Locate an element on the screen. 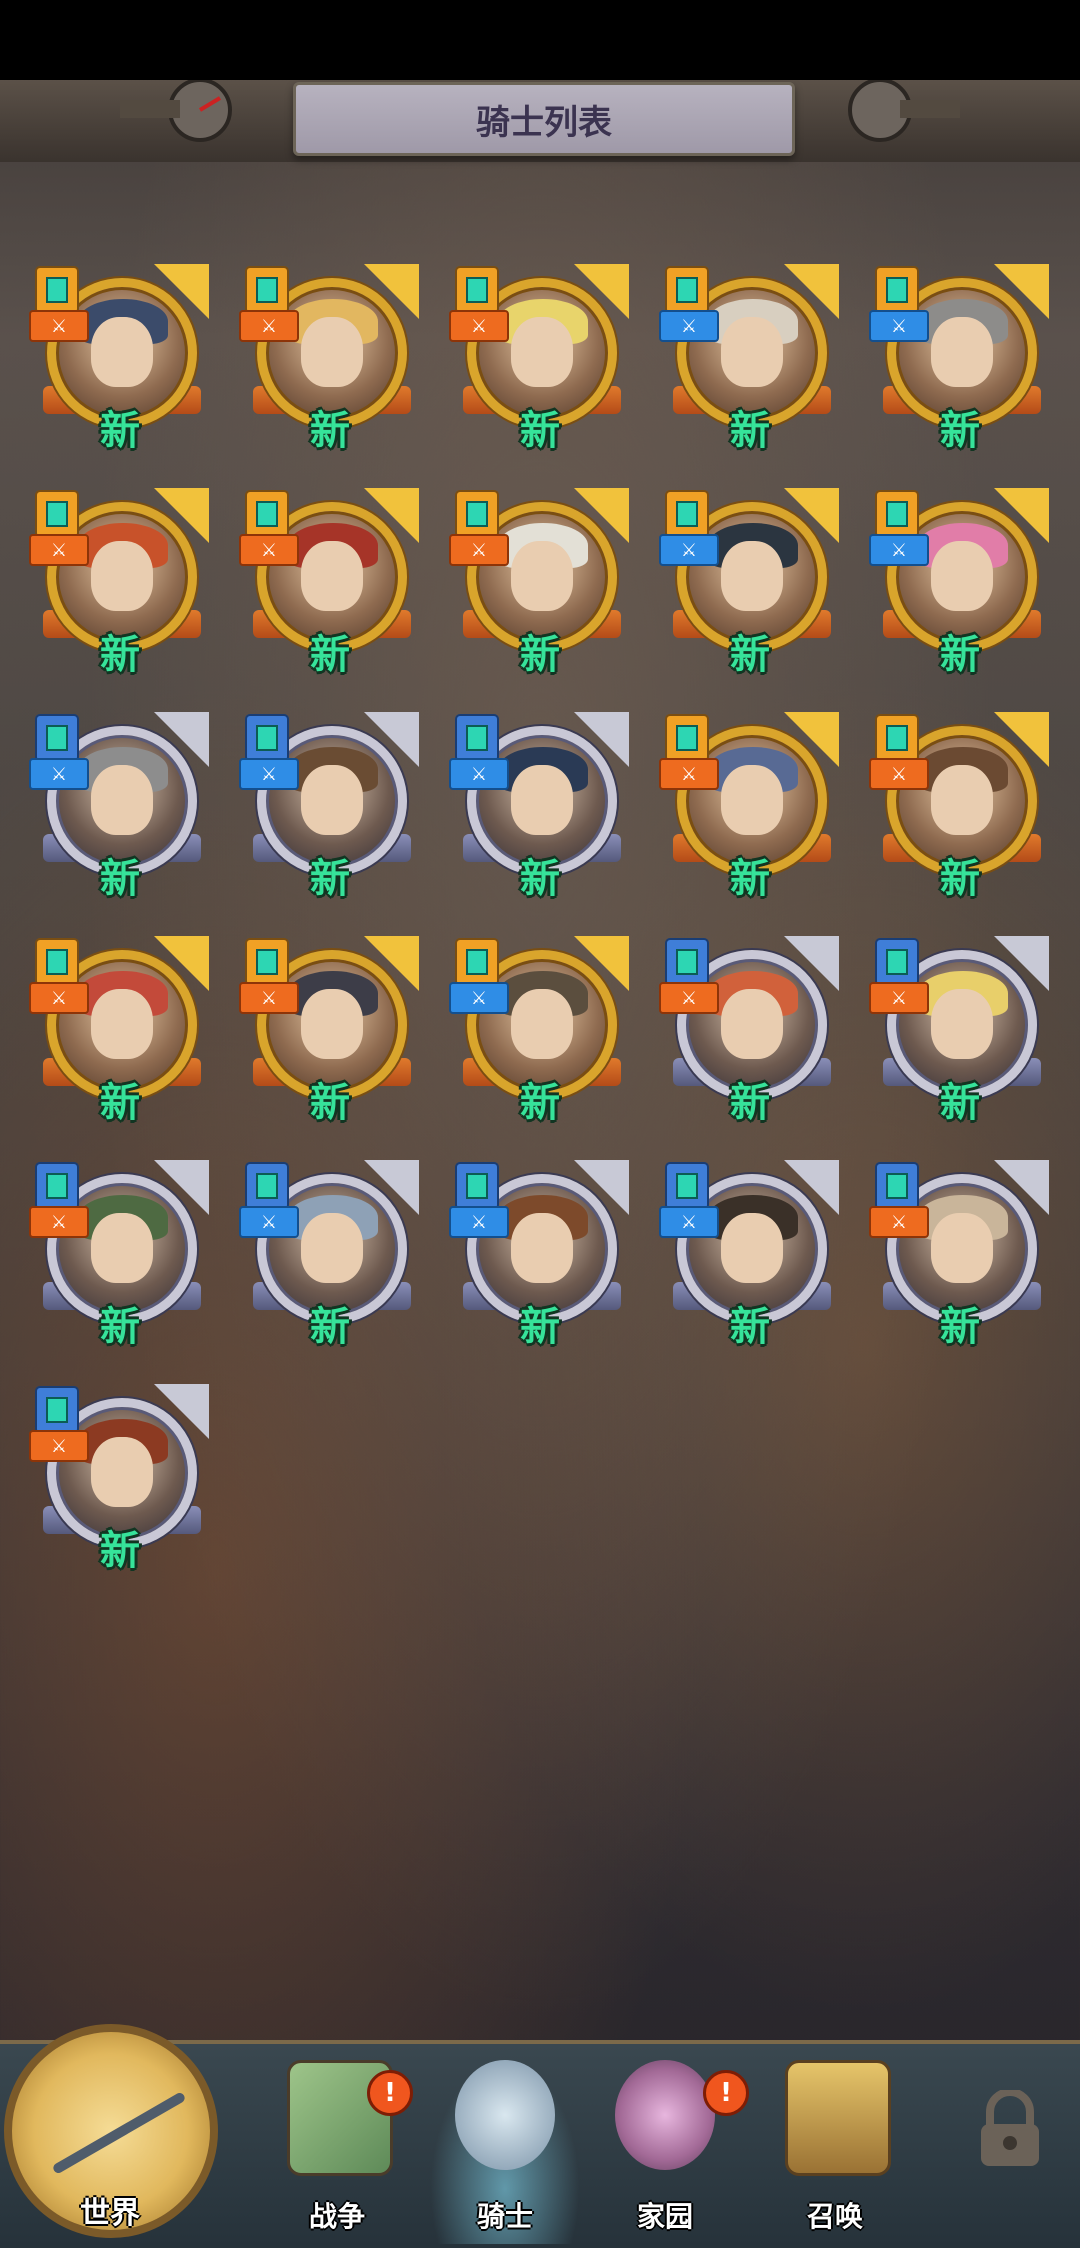 The width and height of the screenshot is (1080, 2248). lock-icon is located at coordinates (1010, 2128).